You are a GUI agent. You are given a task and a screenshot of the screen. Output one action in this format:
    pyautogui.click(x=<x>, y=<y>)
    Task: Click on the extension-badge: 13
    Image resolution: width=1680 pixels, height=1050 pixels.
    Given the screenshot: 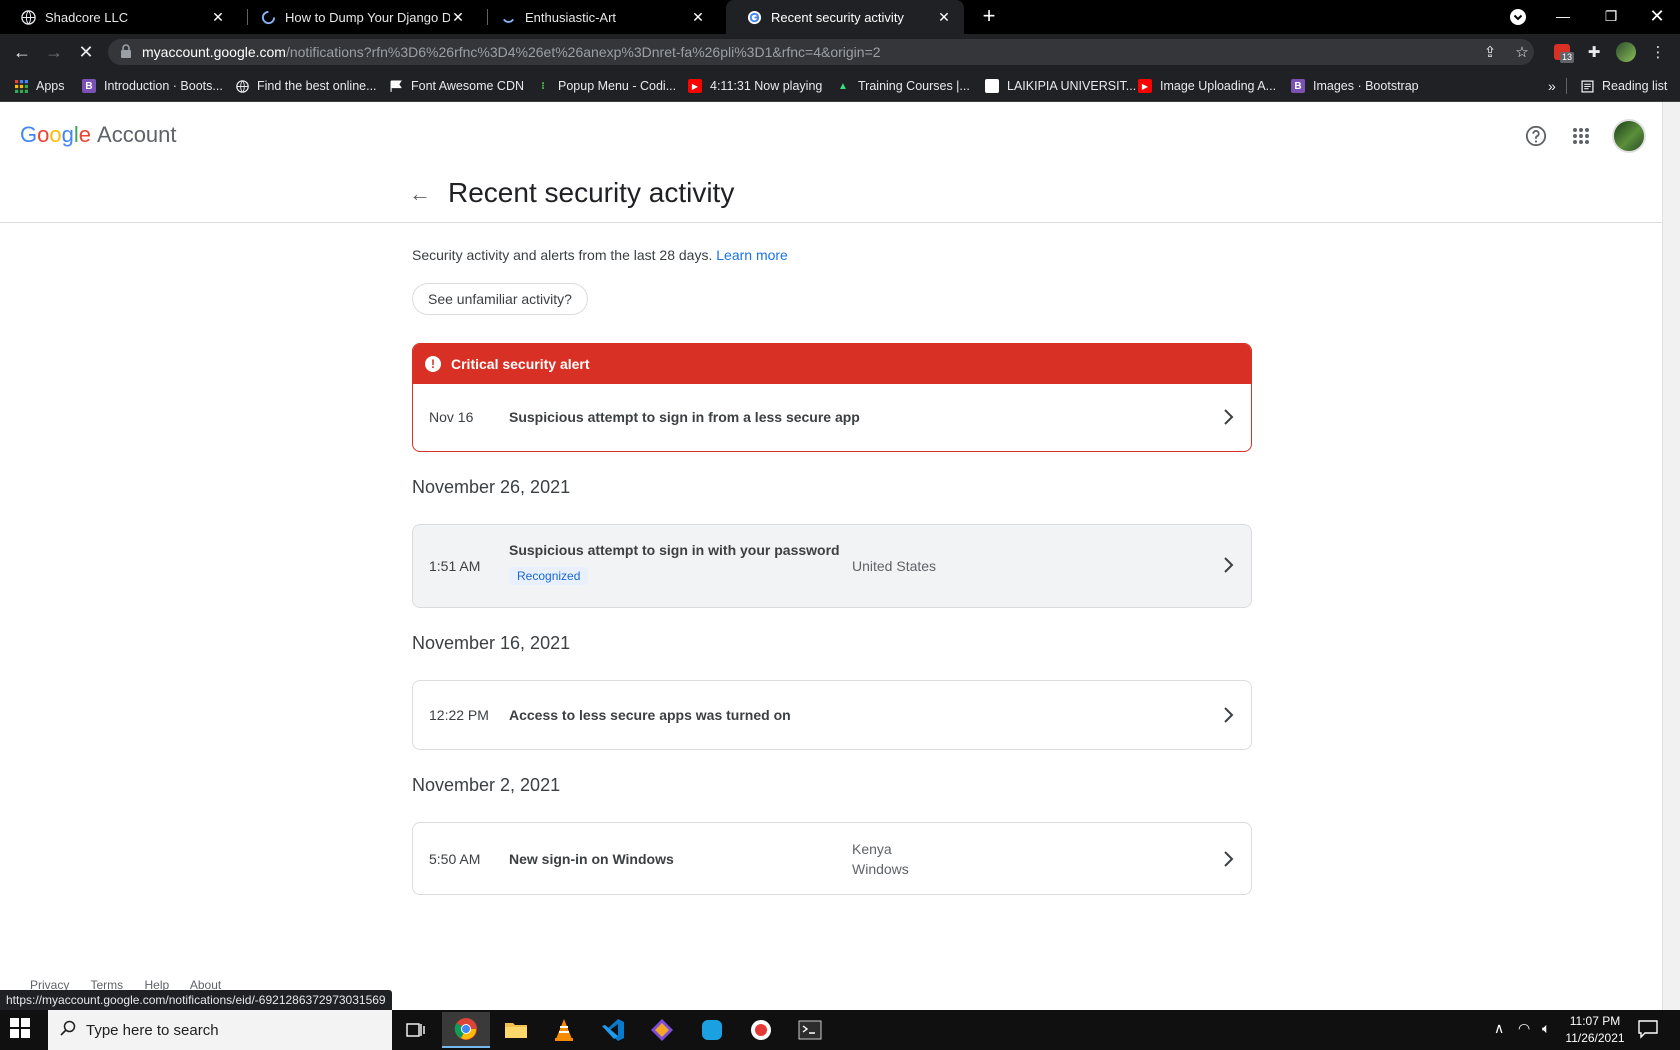 What is the action you would take?
    pyautogui.click(x=1567, y=57)
    